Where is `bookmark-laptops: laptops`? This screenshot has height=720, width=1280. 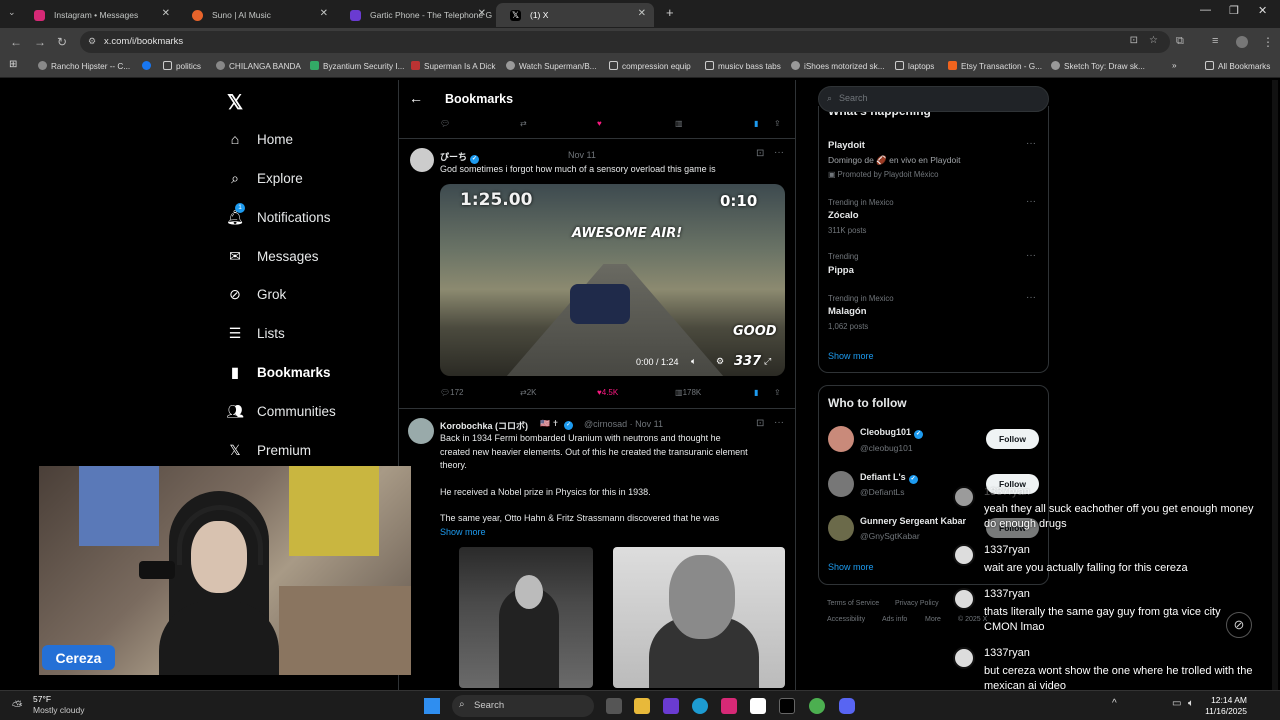 bookmark-laptops: laptops is located at coordinates (914, 66).